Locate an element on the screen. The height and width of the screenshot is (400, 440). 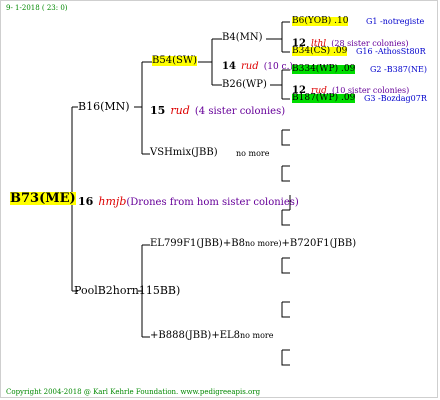
node-el799: EL799F1(JBB)+B8no more)+B720F1(JBB) is located at coordinates (253, 244).